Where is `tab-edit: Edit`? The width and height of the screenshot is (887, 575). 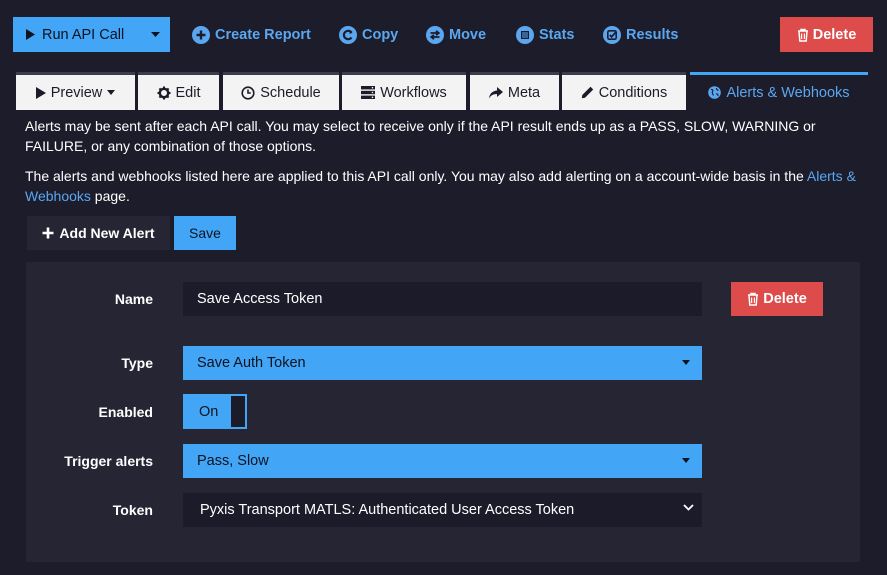
tab-edit: Edit is located at coordinates (178, 91).